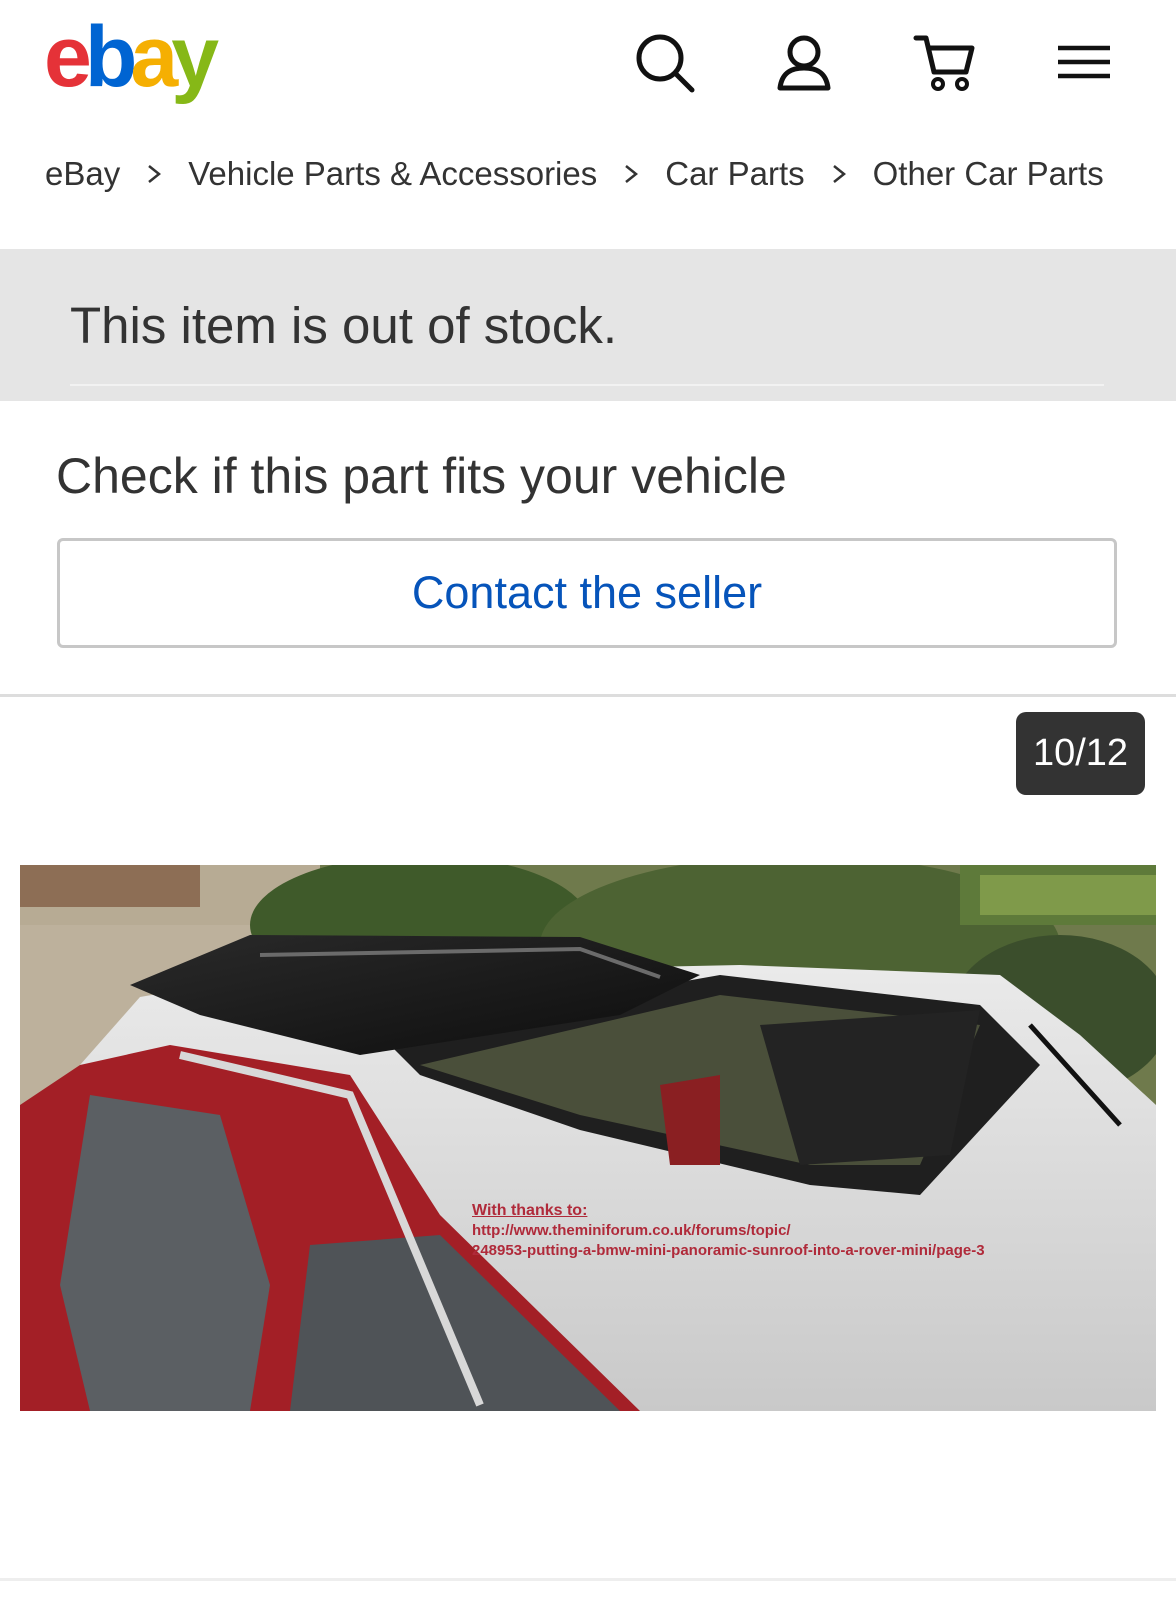  Describe the element at coordinates (344, 325) in the screenshot. I see `out-of-stock-message: This item is out of stock.` at that location.